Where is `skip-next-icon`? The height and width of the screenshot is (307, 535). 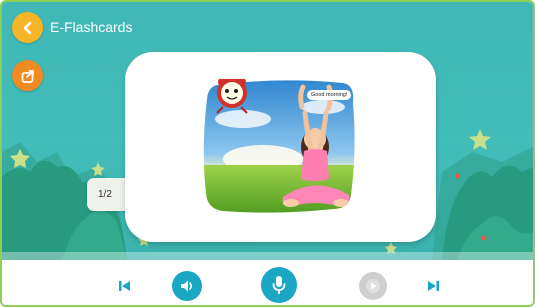 skip-next-icon is located at coordinates (433, 286).